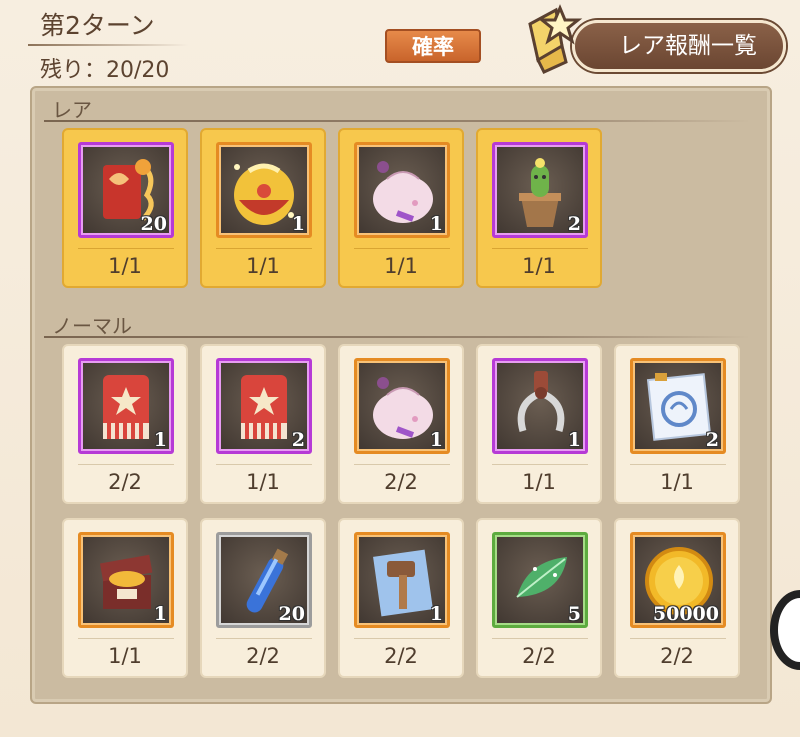  I want to click on side-button-partial, so click(785, 630).